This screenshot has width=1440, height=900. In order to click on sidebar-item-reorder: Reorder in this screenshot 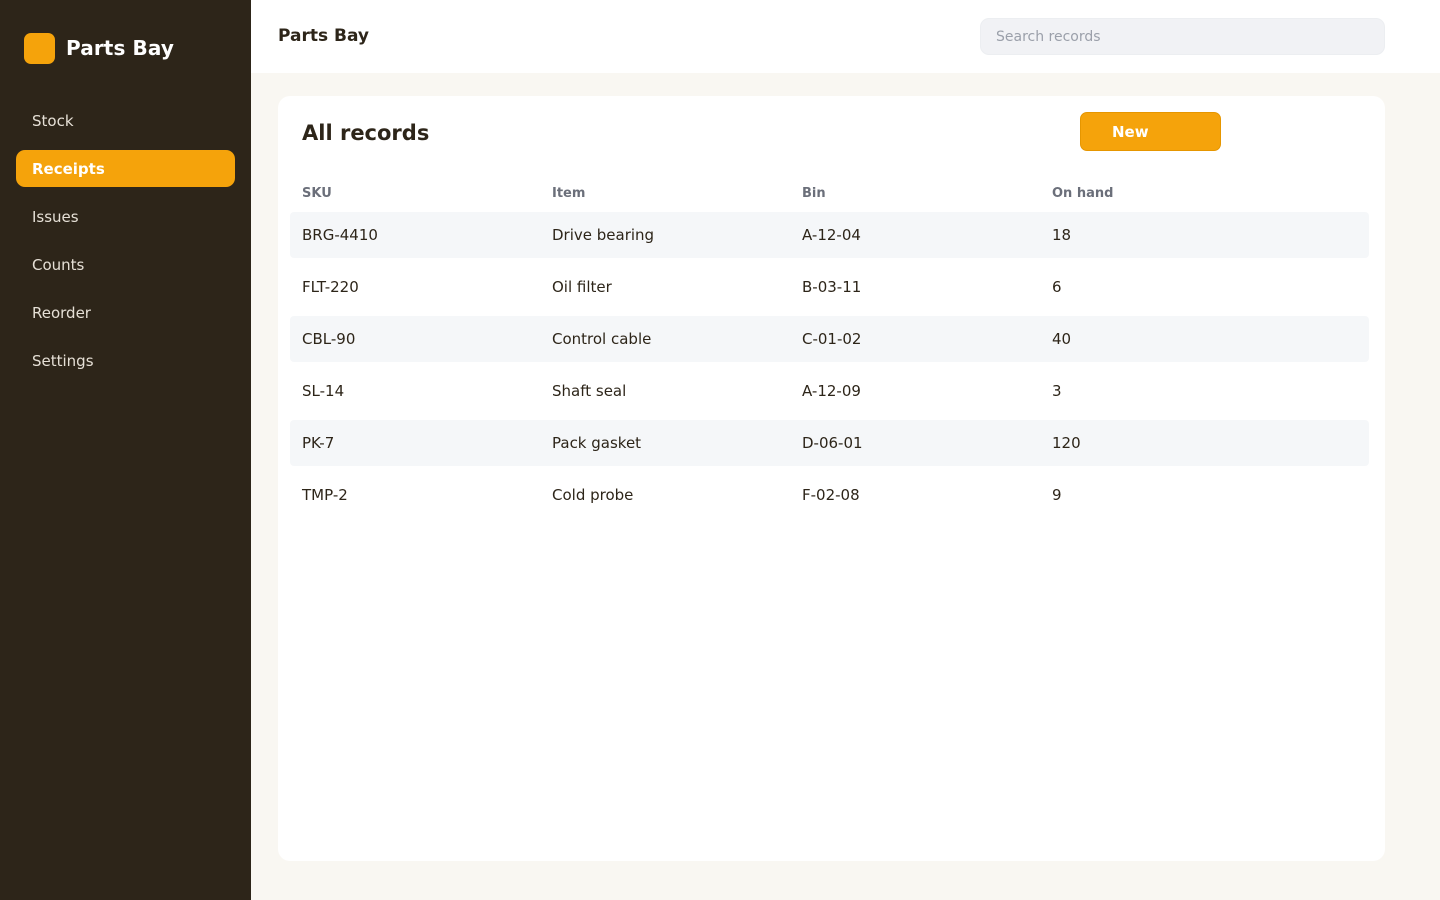, I will do `click(125, 312)`.